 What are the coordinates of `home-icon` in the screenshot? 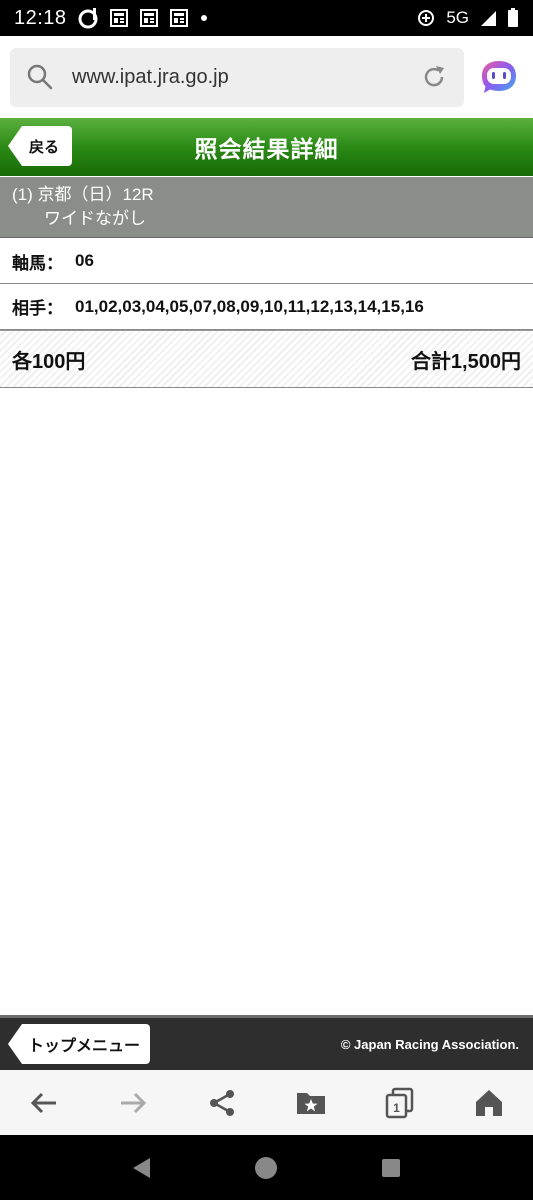 It's located at (488, 1102).